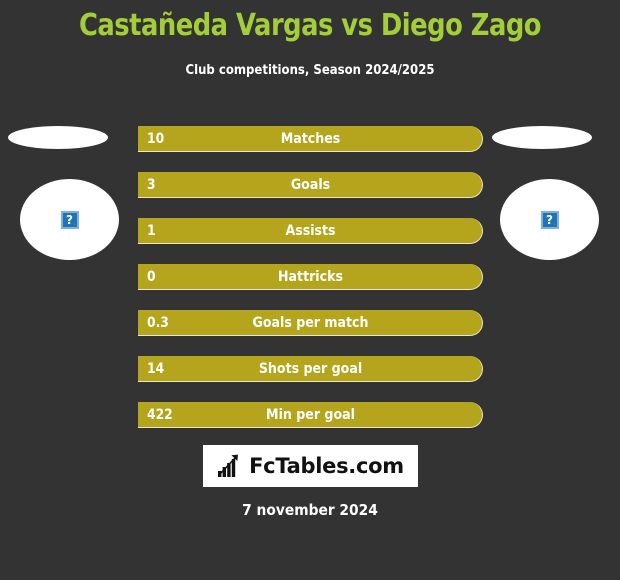  What do you see at coordinates (326, 466) in the screenshot?
I see `fctables-logo-text: FcTables.com` at bounding box center [326, 466].